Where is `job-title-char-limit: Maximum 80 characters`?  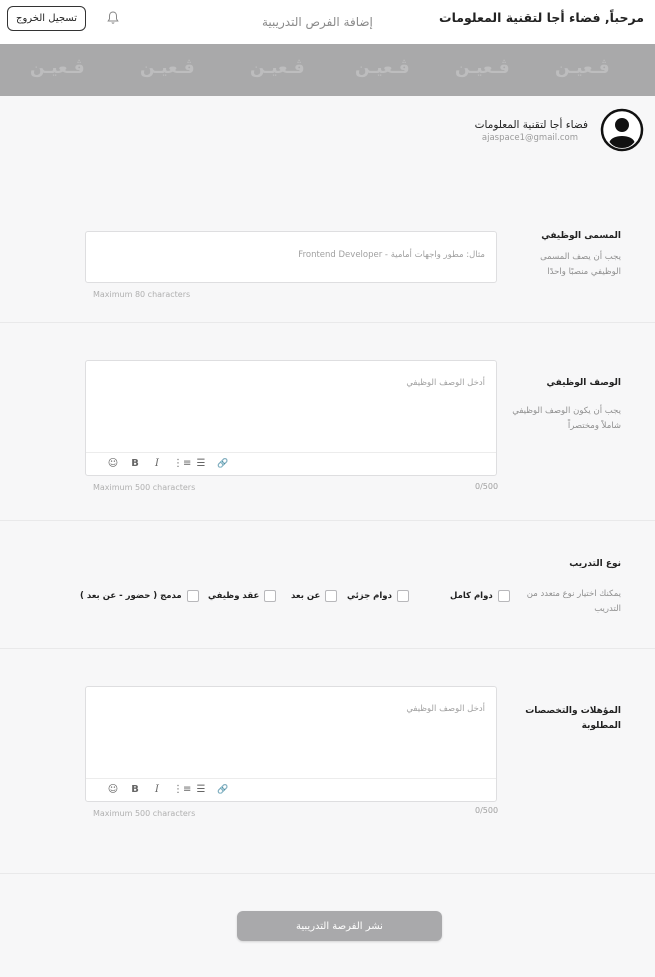 job-title-char-limit: Maximum 80 characters is located at coordinates (142, 294).